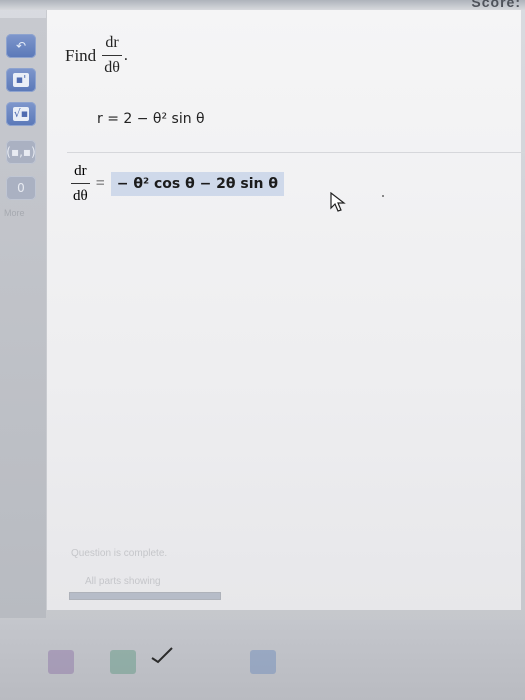 The width and height of the screenshot is (525, 700). I want to click on score-label: Score:, so click(496, 5).